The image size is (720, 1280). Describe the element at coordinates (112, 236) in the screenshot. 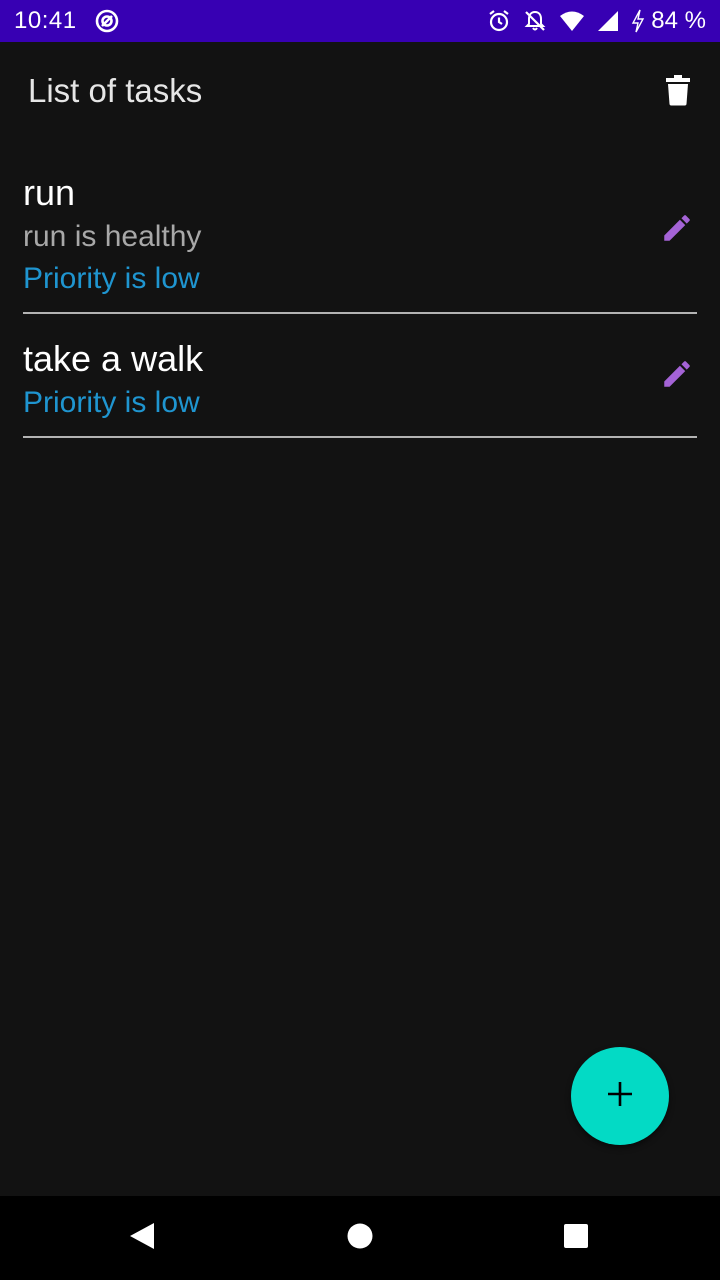

I see `task-description: run is healthy` at that location.